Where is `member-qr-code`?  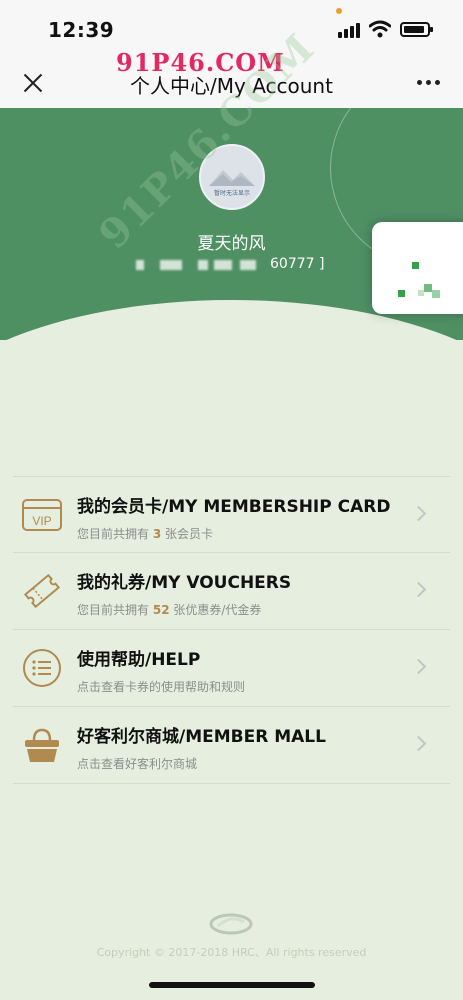 member-qr-code is located at coordinates (417, 268).